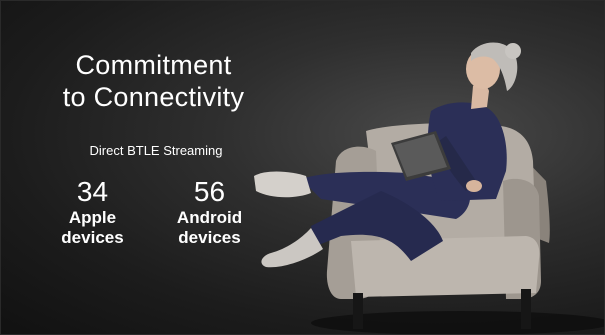  What do you see at coordinates (156, 150) in the screenshot?
I see `slide-subtitle: Direct BTLE Streaming` at bounding box center [156, 150].